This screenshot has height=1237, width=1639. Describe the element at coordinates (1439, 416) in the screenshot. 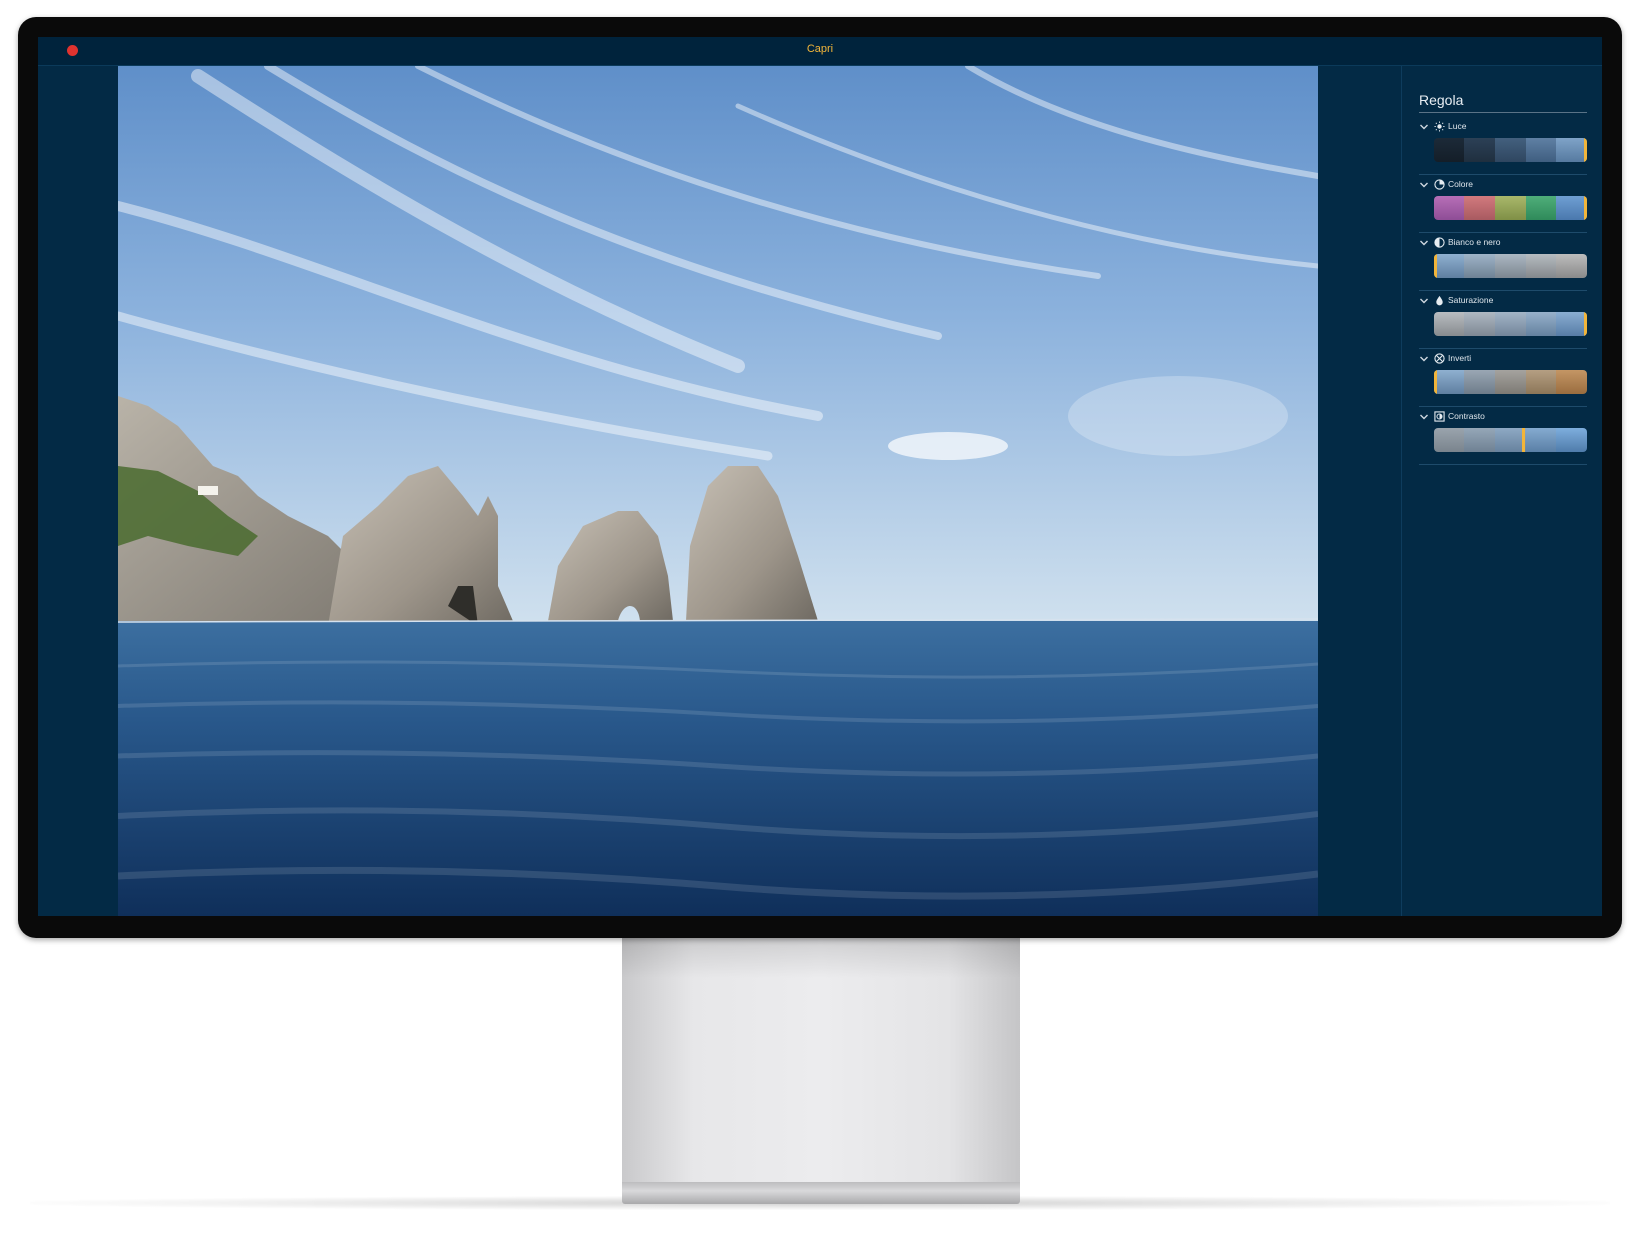

I see `contrast-square-icon` at that location.